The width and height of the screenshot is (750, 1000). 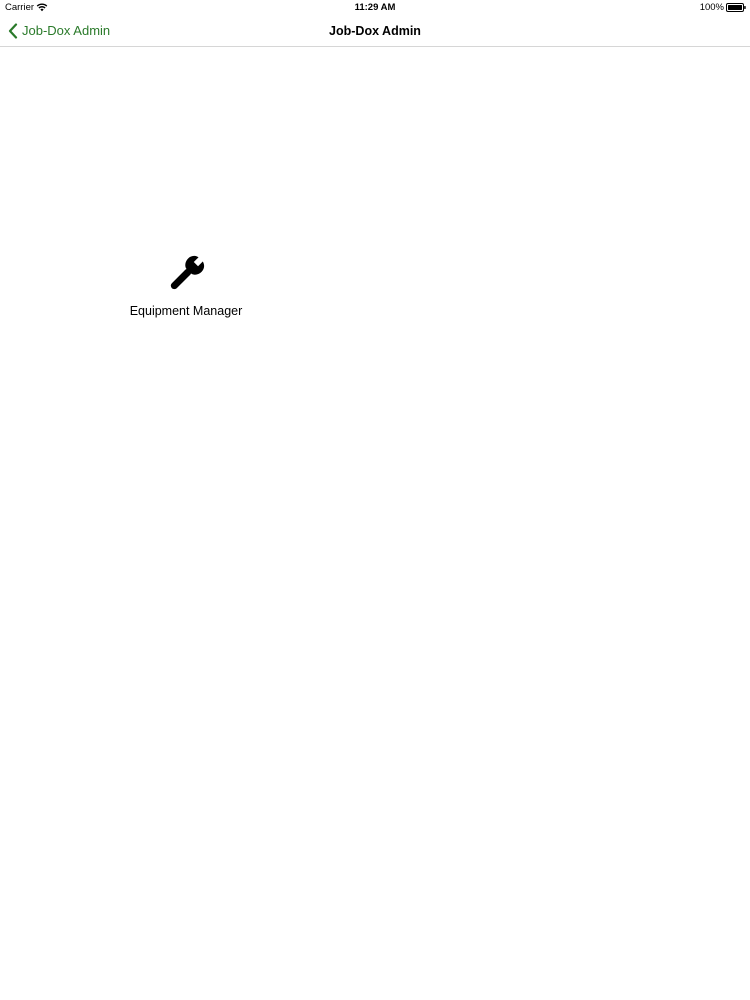 What do you see at coordinates (736, 7) in the screenshot?
I see `battery-icon` at bounding box center [736, 7].